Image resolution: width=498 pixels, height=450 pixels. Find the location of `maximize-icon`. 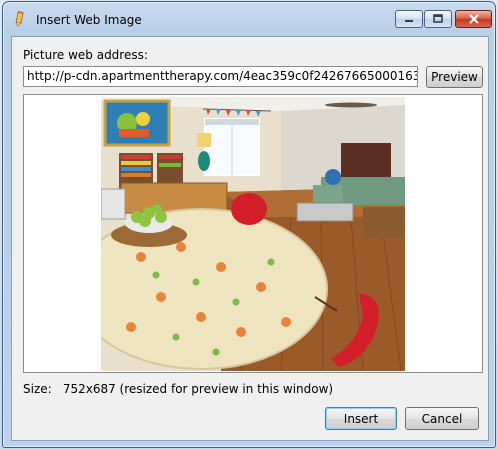

maximize-icon is located at coordinates (438, 18).